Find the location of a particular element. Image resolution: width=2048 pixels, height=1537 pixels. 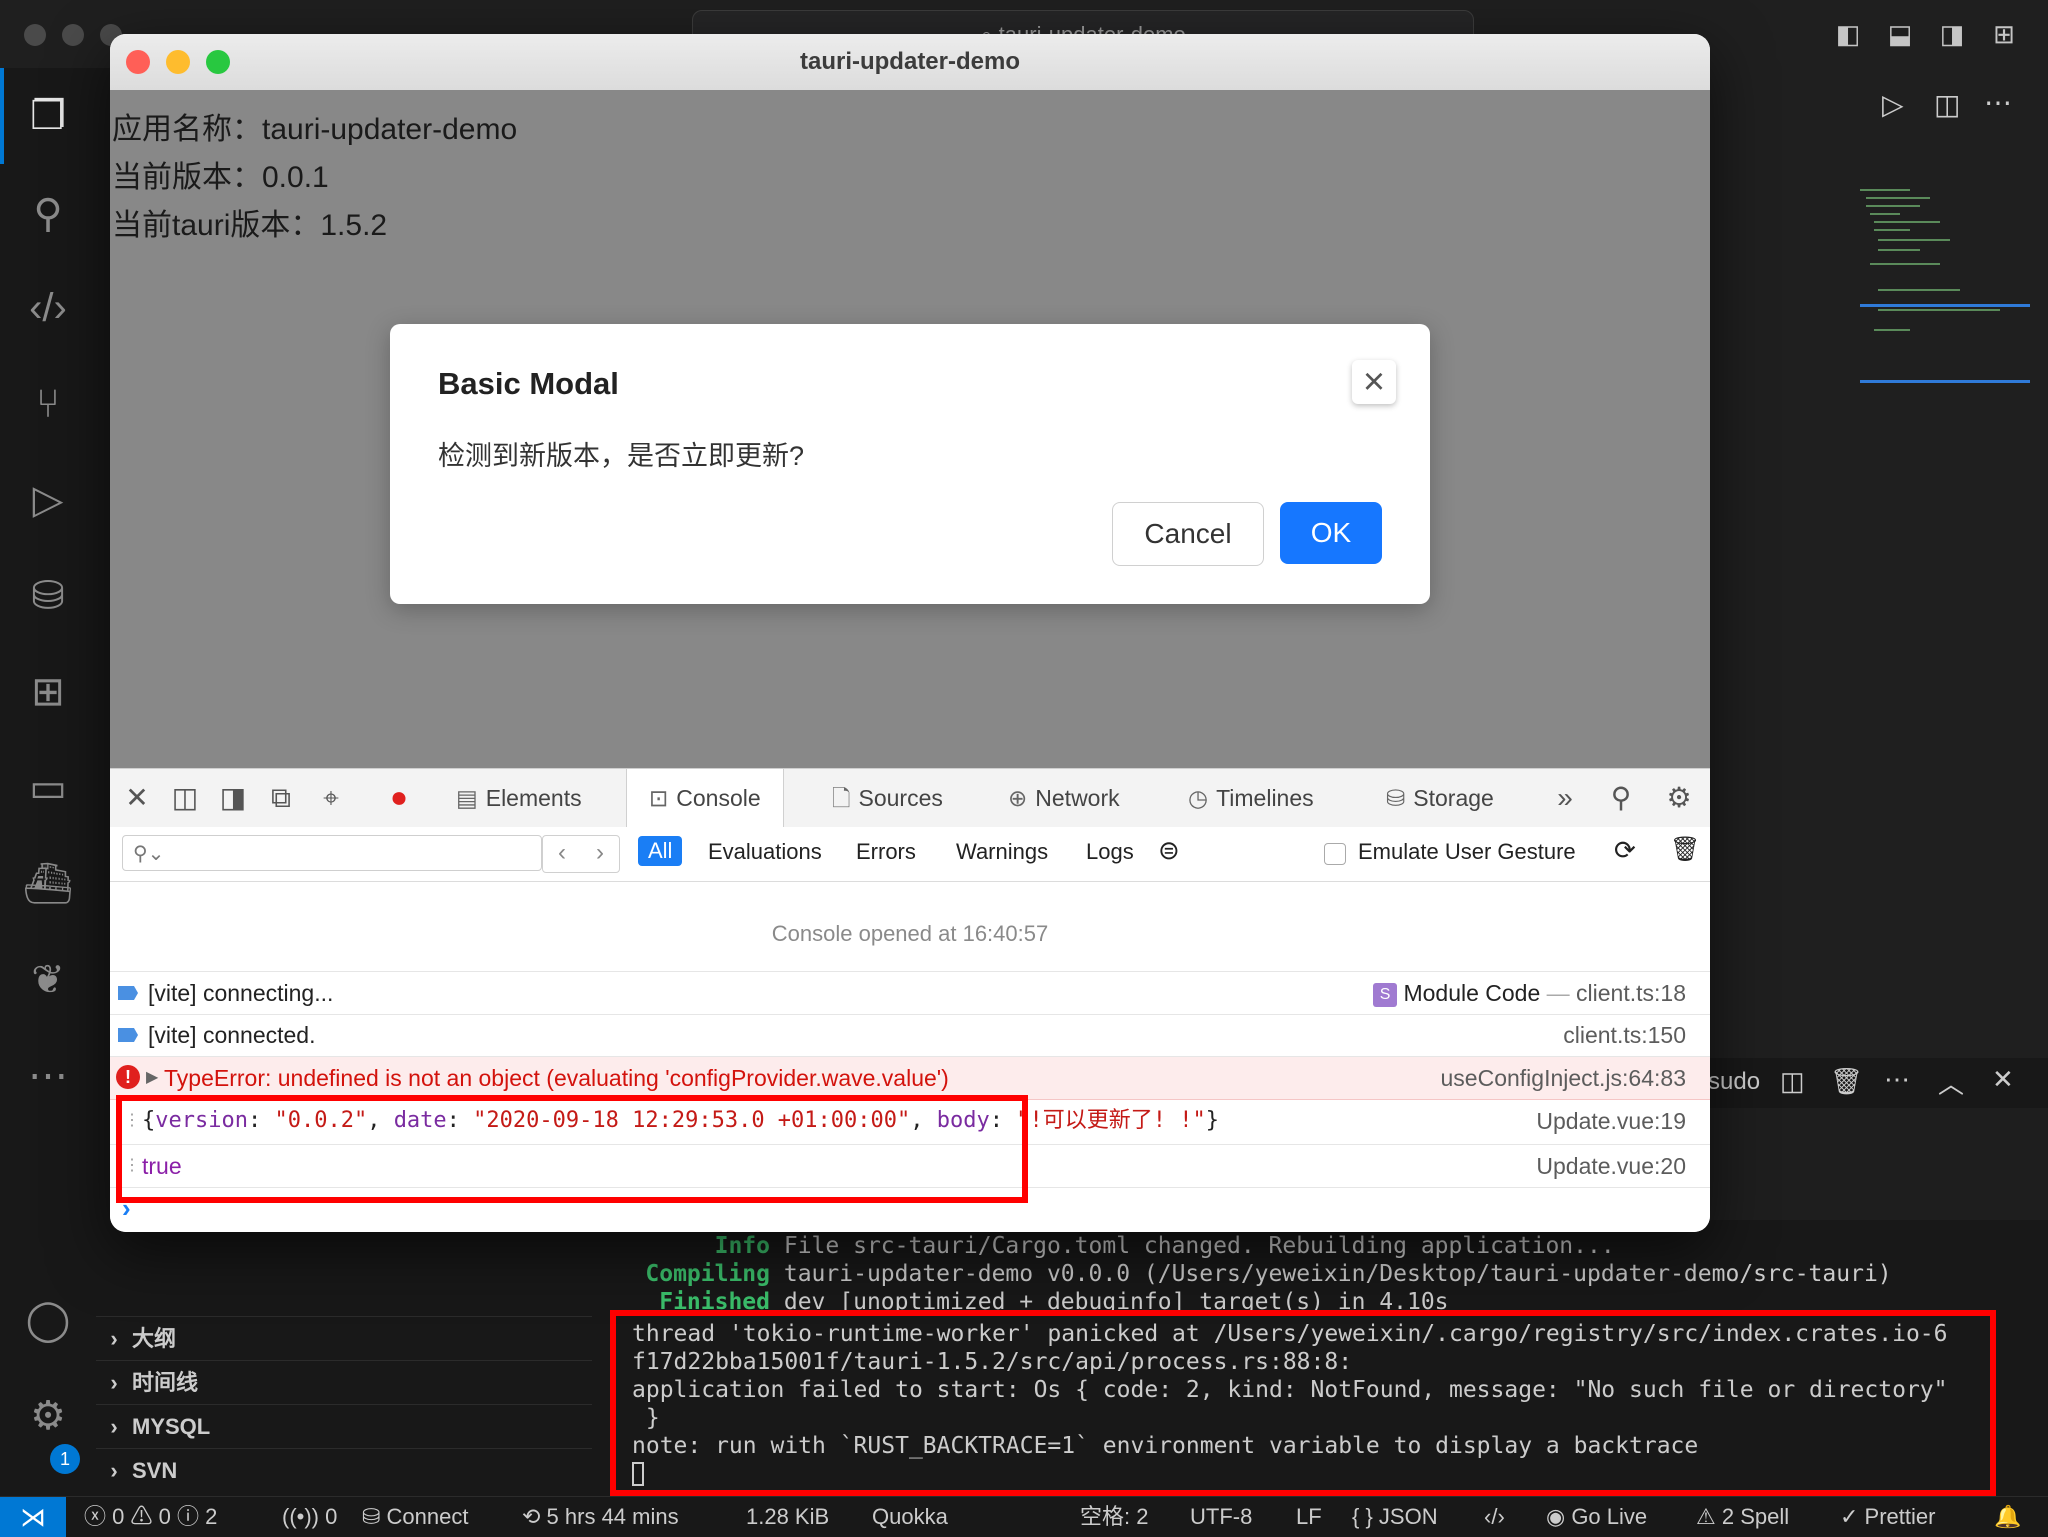

element-picker-icon: ⌖ is located at coordinates (331, 798).